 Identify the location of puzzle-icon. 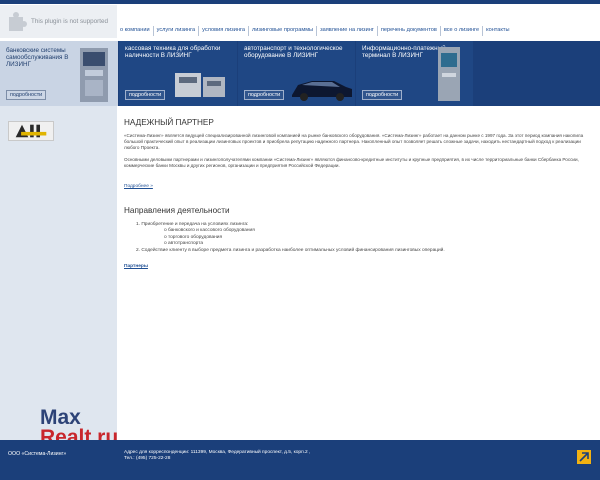
(16, 22).